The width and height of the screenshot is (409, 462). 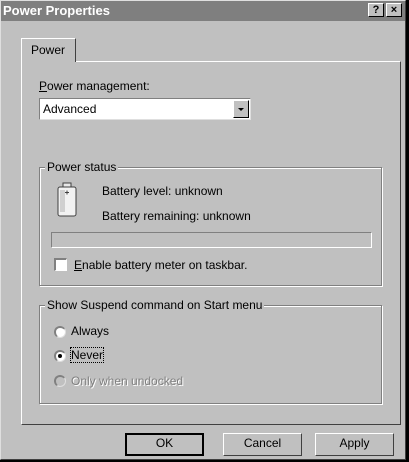 I want to click on radio-only-when-undocked, so click(x=60, y=381).